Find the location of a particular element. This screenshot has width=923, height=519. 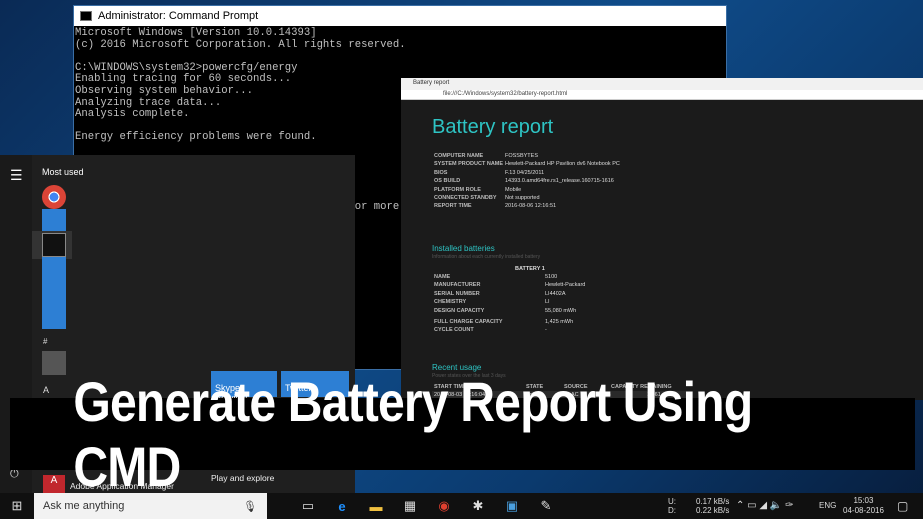

section-hash: # is located at coordinates (45, 341).